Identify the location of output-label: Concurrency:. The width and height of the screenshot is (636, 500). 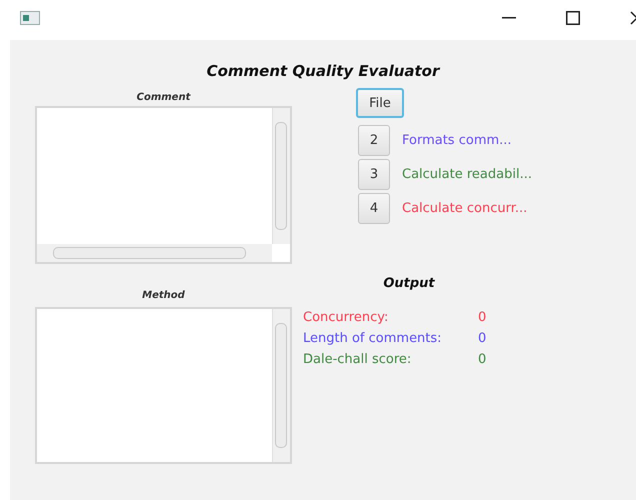
(346, 317).